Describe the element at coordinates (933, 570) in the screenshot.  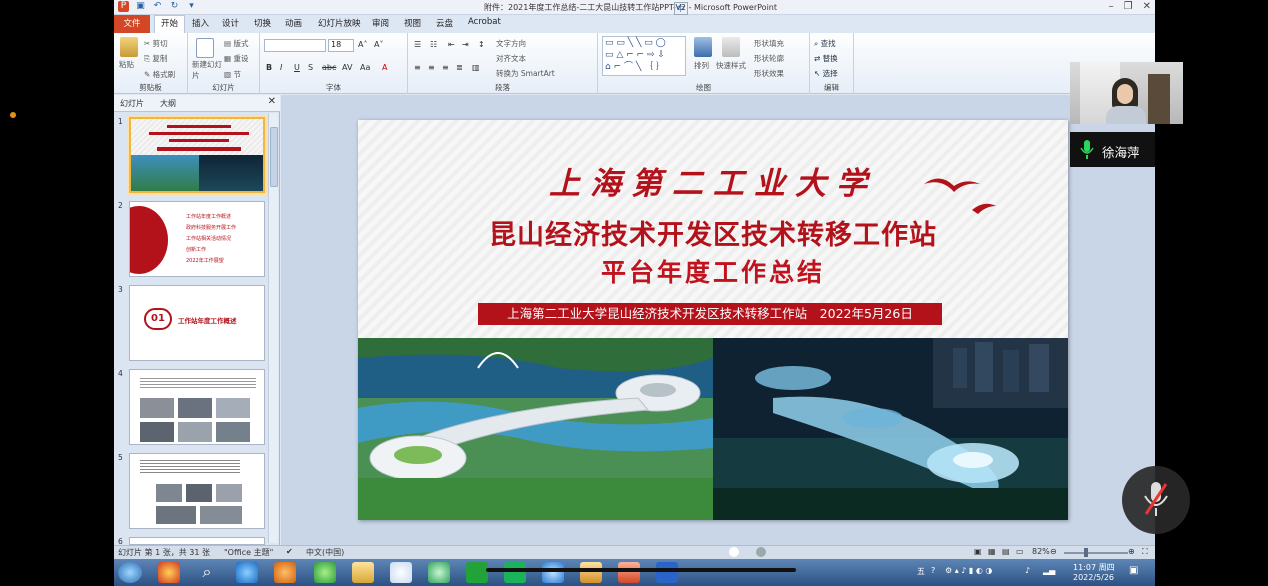
I see `help-tray-icon: ?` at that location.